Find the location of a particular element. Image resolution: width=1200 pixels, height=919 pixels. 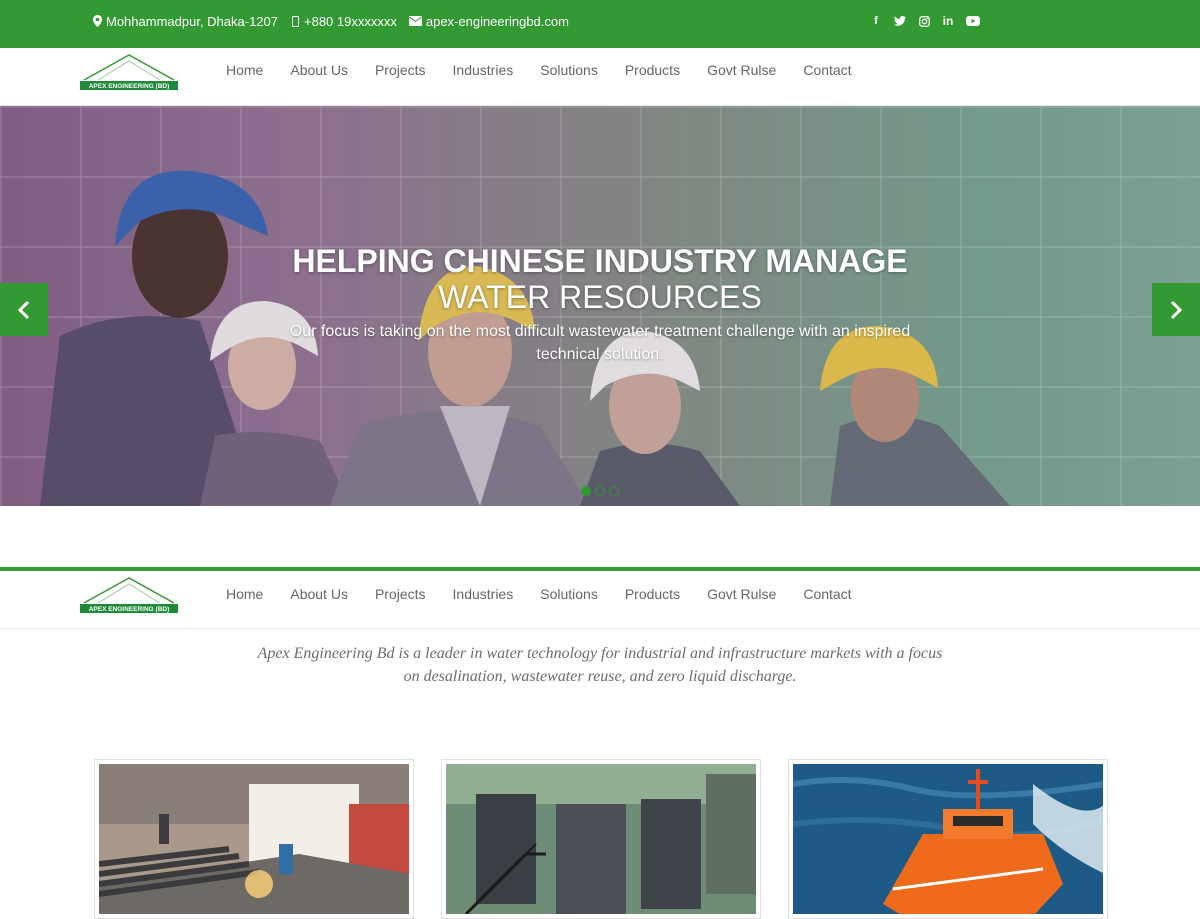

industry-card-plant is located at coordinates (601, 839).